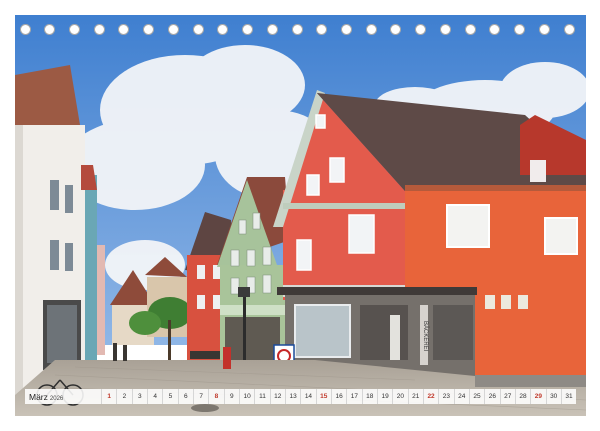 The height and width of the screenshot is (431, 600). I want to click on day-cell: 5, so click(169, 396).